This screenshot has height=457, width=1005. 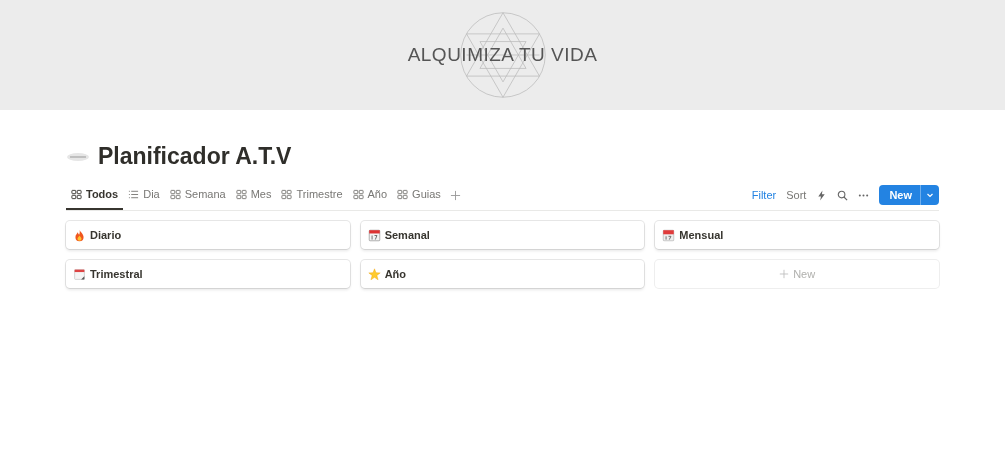 What do you see at coordinates (95, 195) in the screenshot?
I see `view-tab: Todos` at bounding box center [95, 195].